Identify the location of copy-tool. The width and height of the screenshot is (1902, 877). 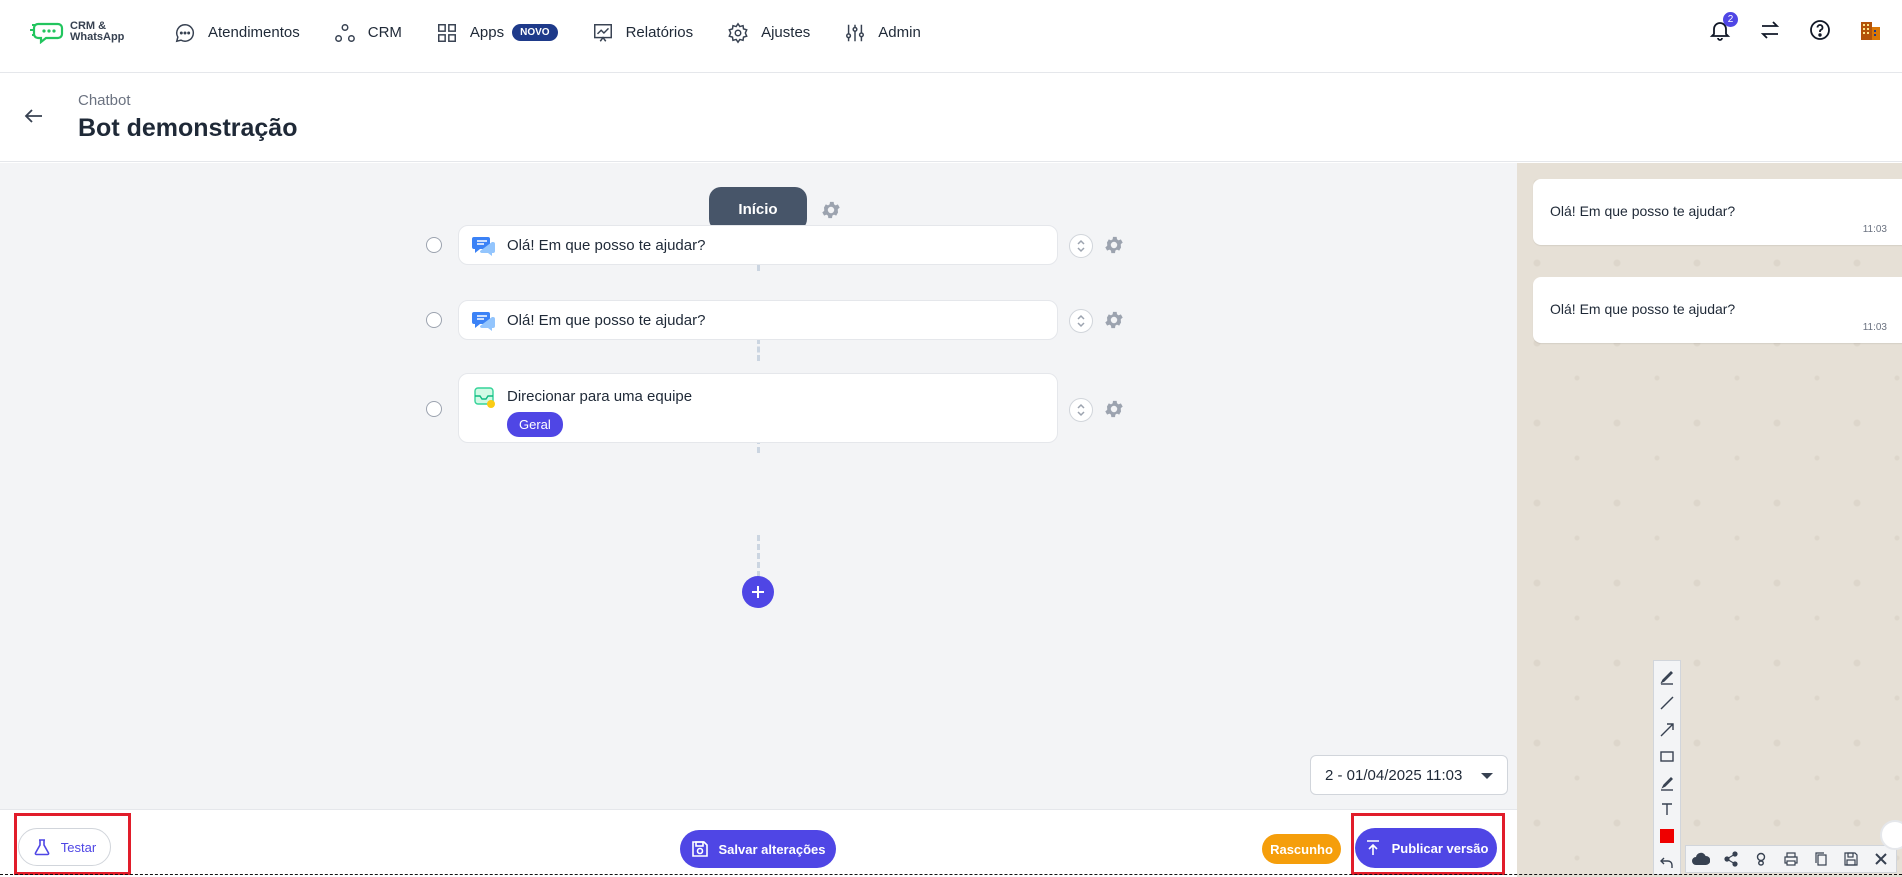
(1821, 859).